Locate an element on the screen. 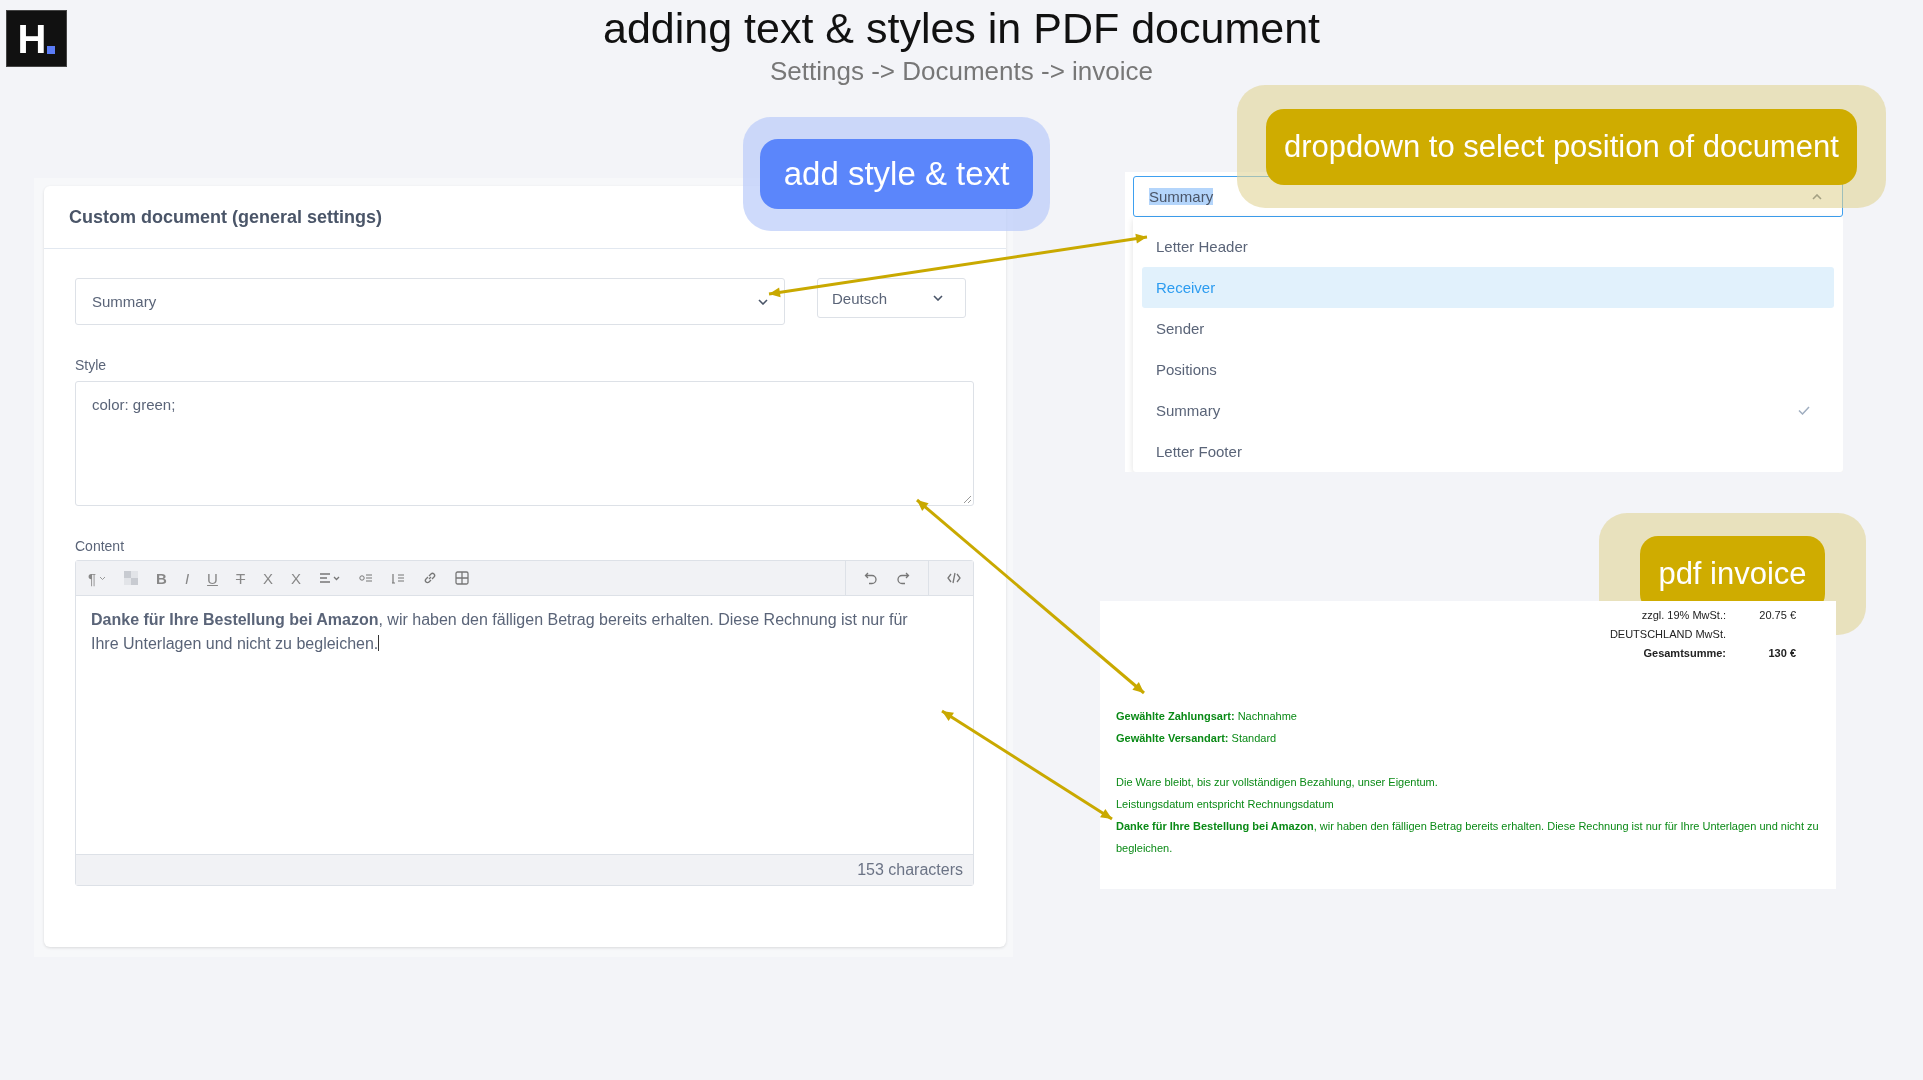 The image size is (1923, 1080). total-amount: 20.75 € is located at coordinates (1777, 615).